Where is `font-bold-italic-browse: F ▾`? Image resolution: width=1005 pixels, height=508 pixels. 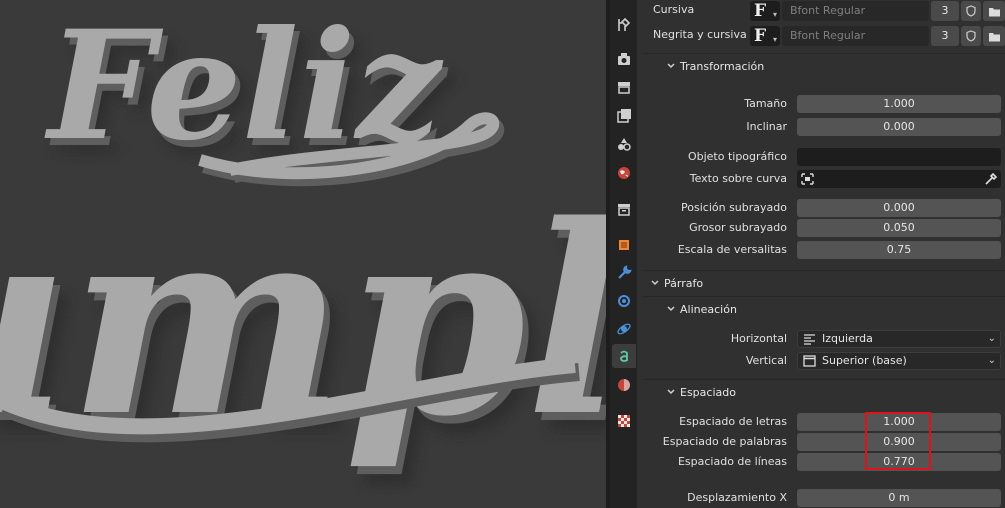 font-bold-italic-browse: F ▾ is located at coordinates (765, 36).